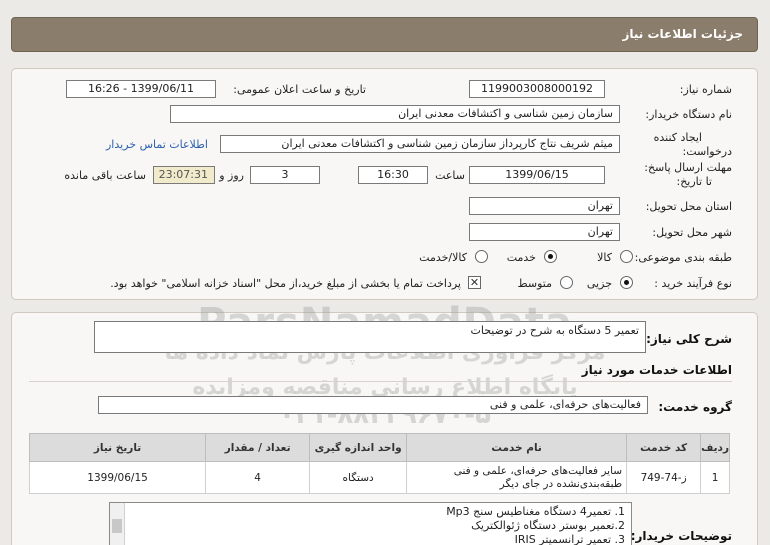  I want to click on page-header: جزئیات اطلاعات نیاز, so click(384, 34).